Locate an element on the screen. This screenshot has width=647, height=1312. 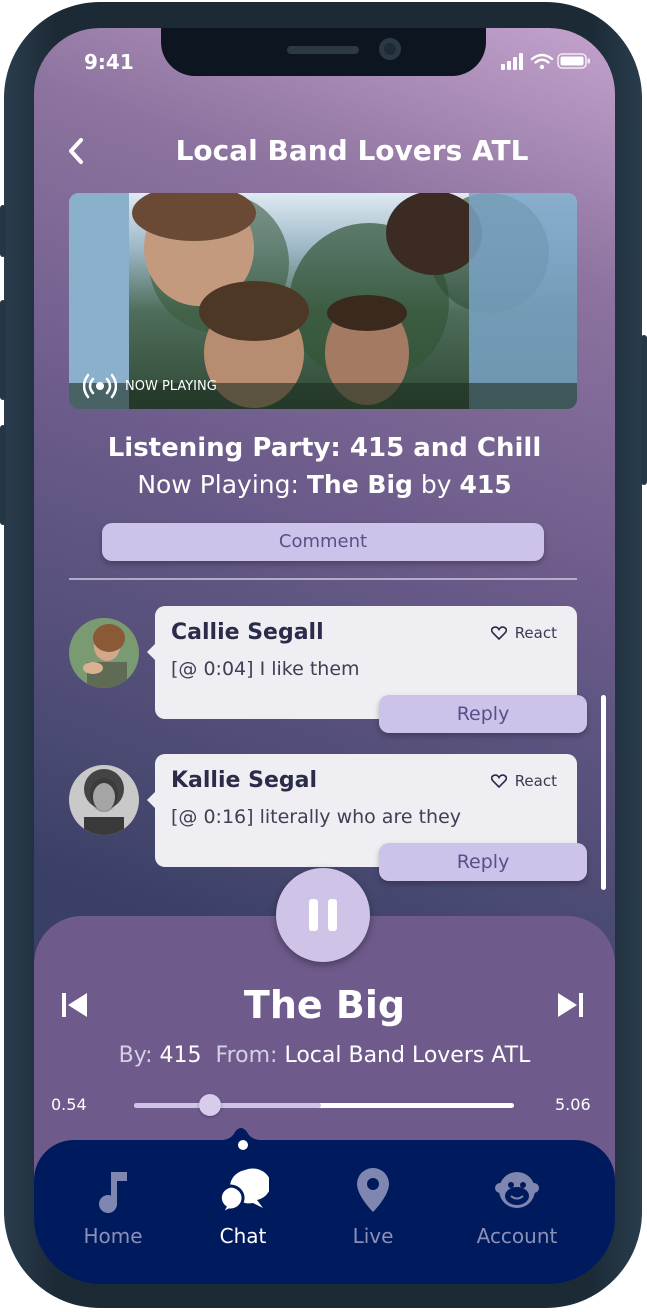
tab-account-label: Account is located at coordinates (517, 1236).